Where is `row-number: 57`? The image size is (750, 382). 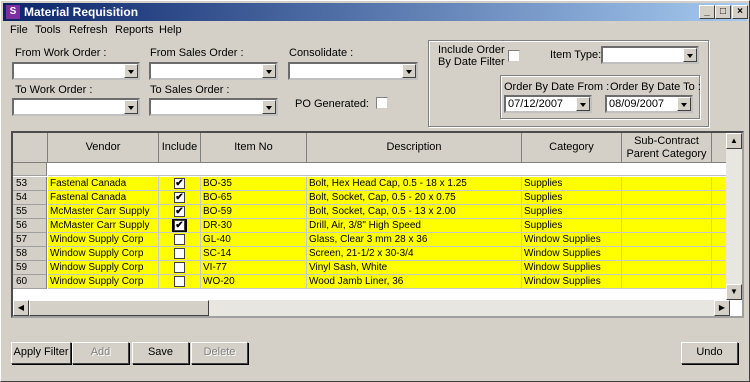 row-number: 57 is located at coordinates (30, 240).